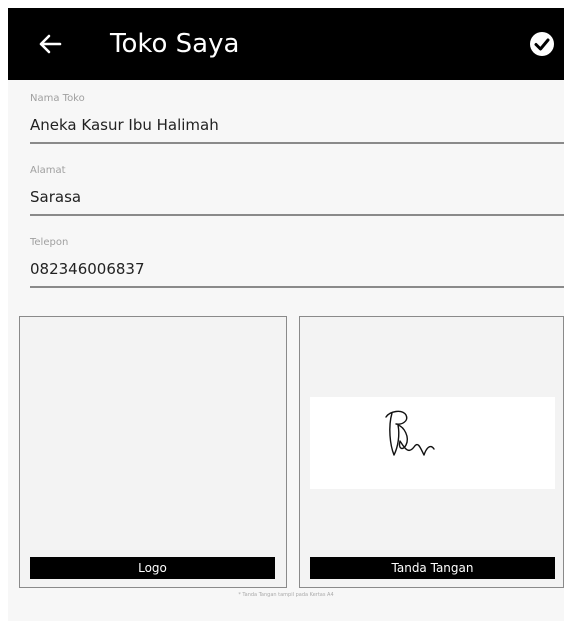 The image size is (564, 621). Describe the element at coordinates (297, 143) in the screenshot. I see `store-name-underline` at that location.